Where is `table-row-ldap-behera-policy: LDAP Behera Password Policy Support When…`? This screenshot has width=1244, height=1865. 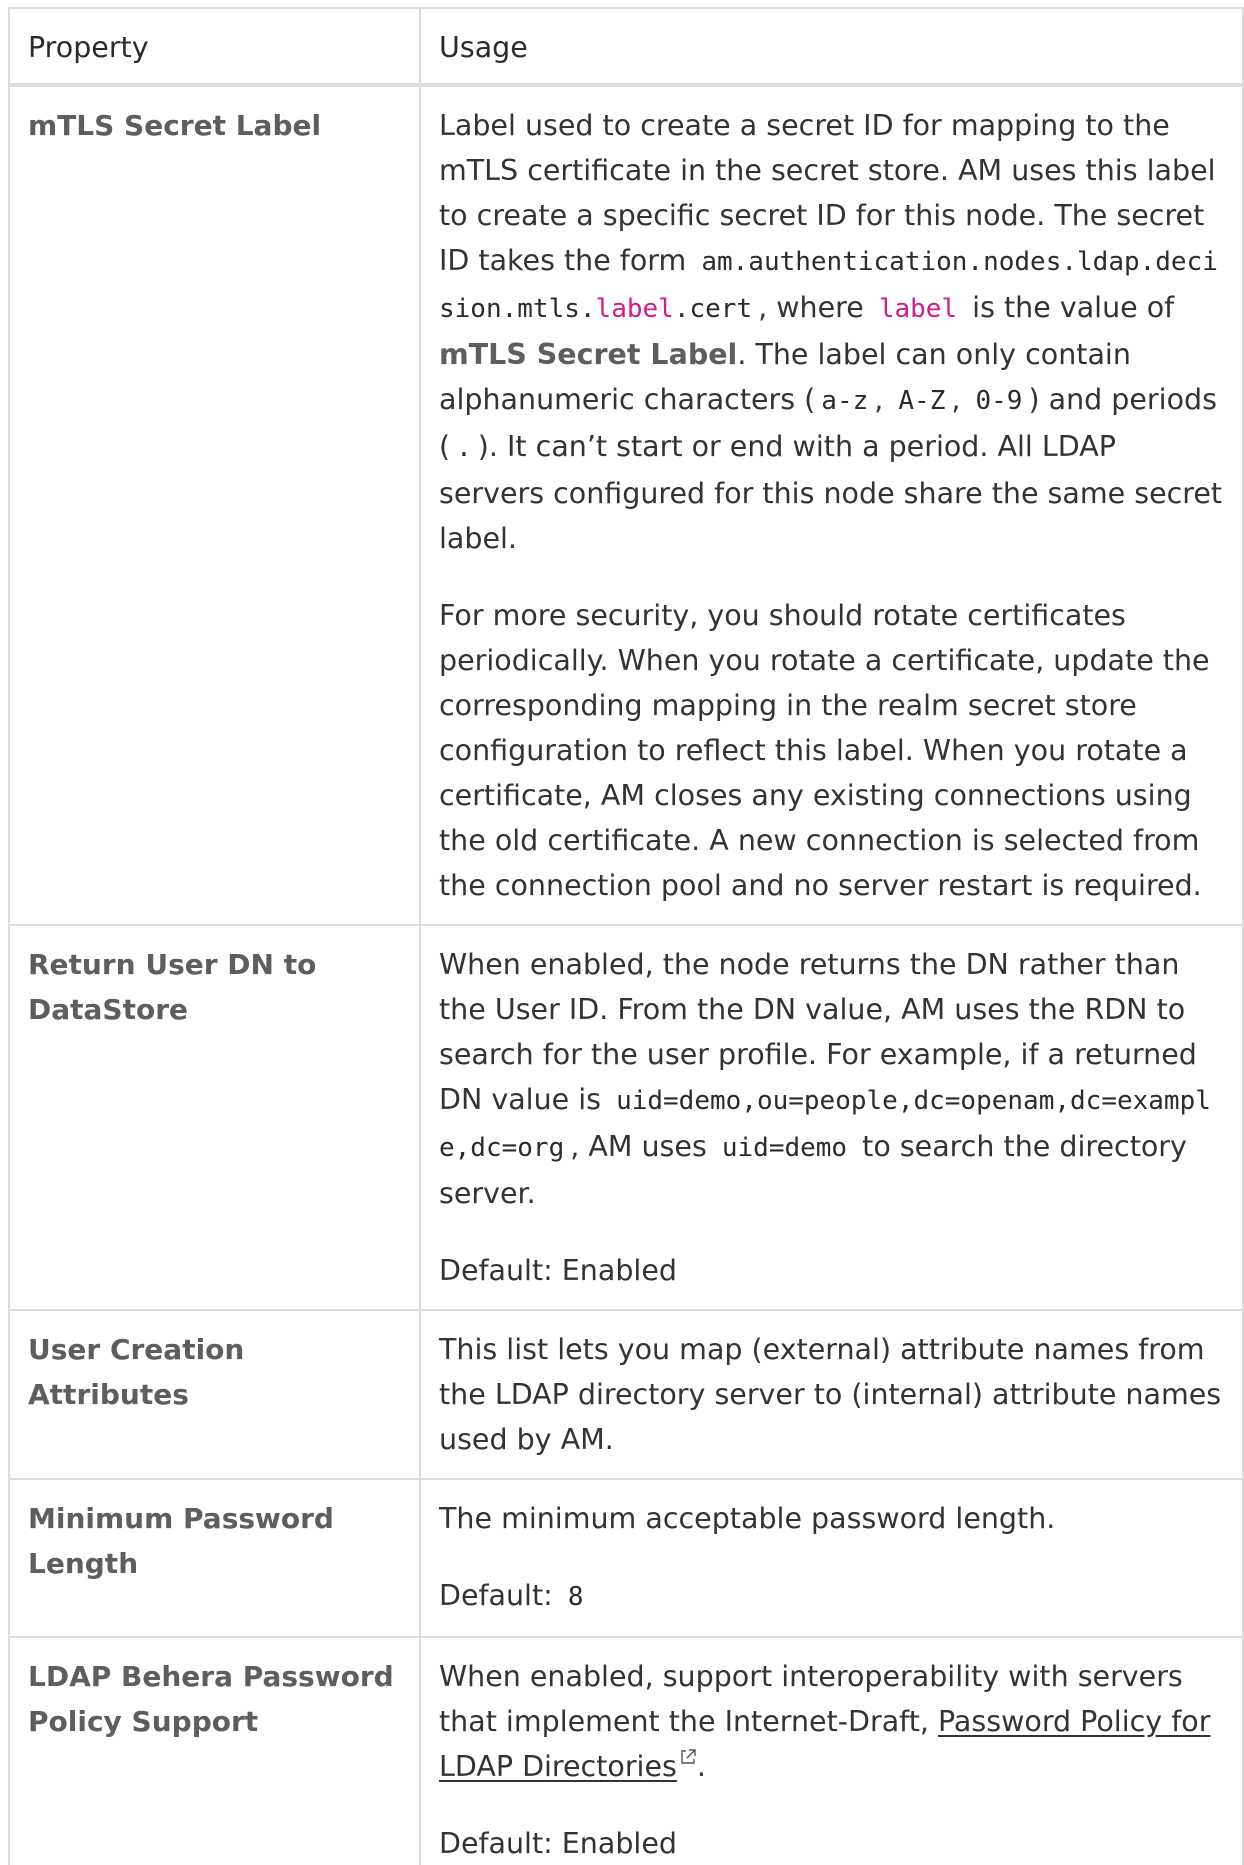
table-row-ldap-behera-policy: LDAP Behera Password Policy Support When… is located at coordinates (626, 1750).